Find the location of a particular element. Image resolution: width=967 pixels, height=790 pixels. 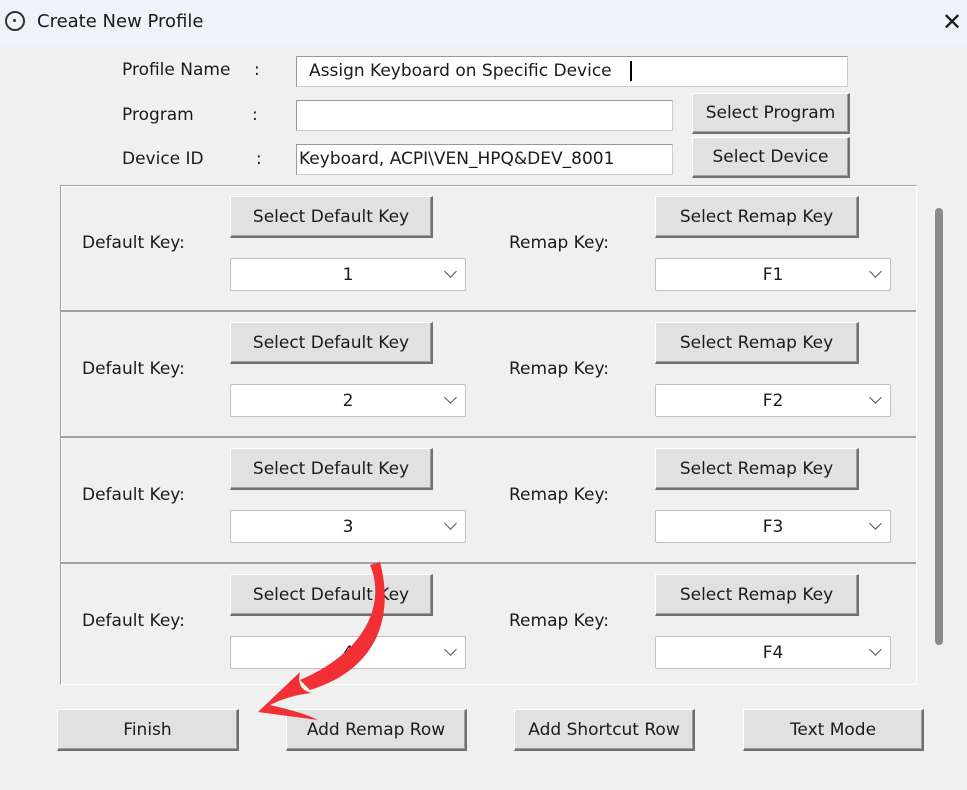

red-arrow-icon is located at coordinates (321, 641).